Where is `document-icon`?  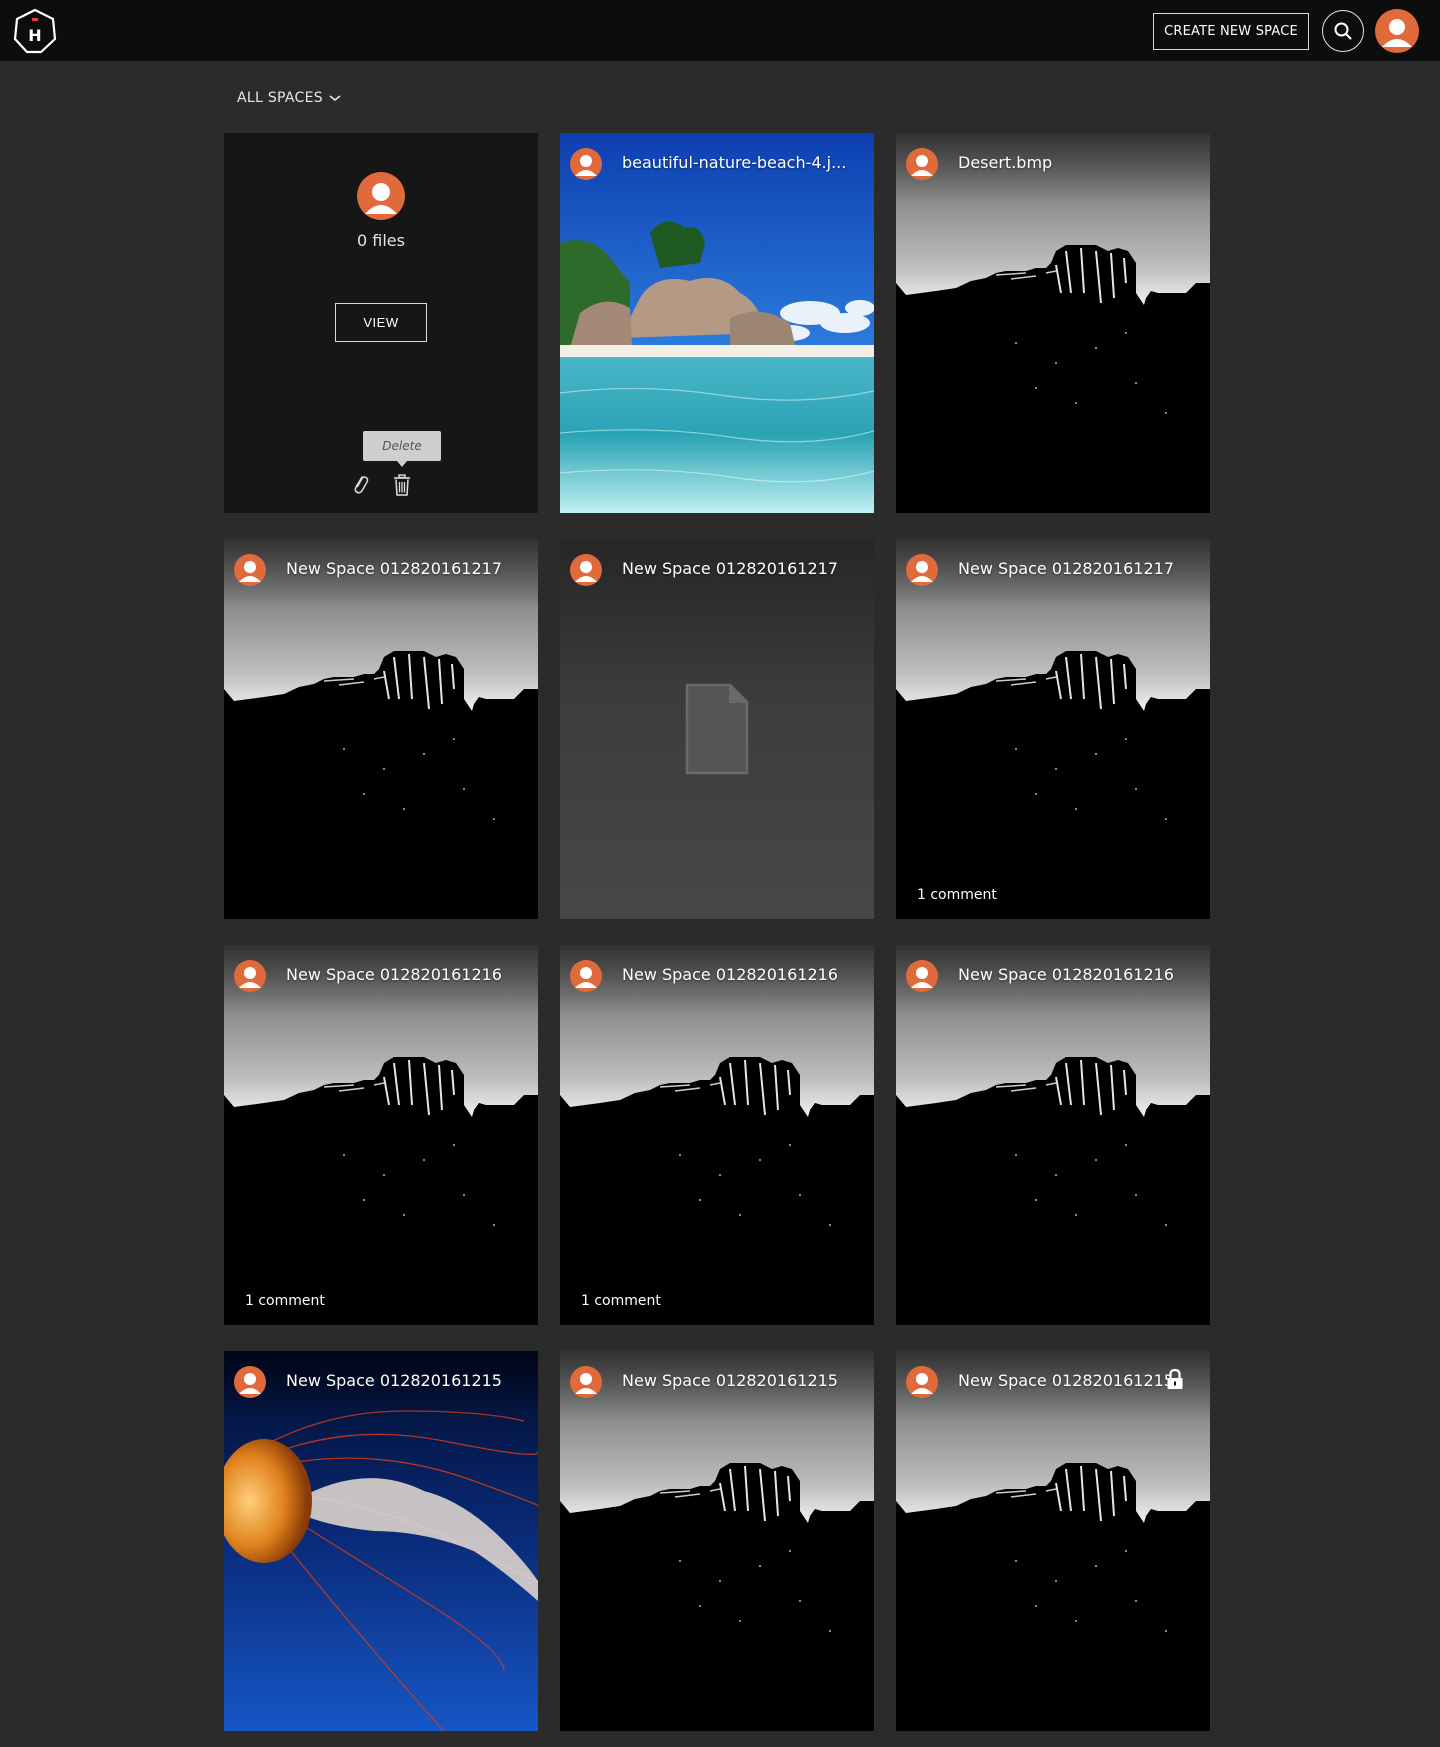
document-icon is located at coordinates (717, 729).